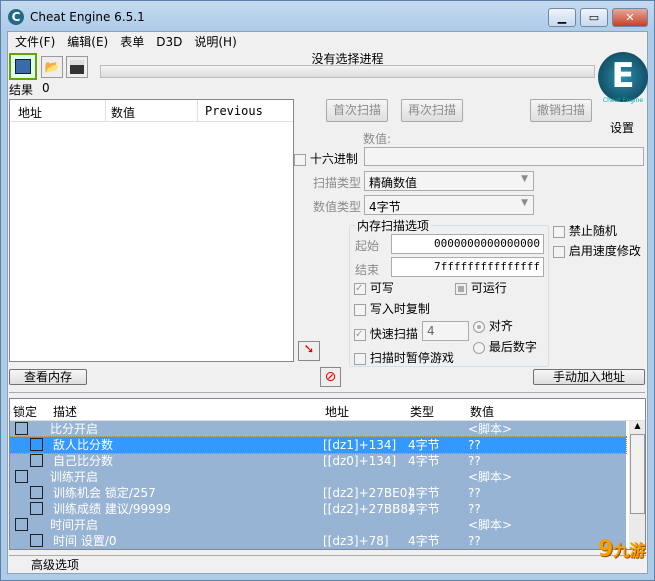  I want to click on pause-game-label: 扫描时暂停游戏, so click(411, 358).